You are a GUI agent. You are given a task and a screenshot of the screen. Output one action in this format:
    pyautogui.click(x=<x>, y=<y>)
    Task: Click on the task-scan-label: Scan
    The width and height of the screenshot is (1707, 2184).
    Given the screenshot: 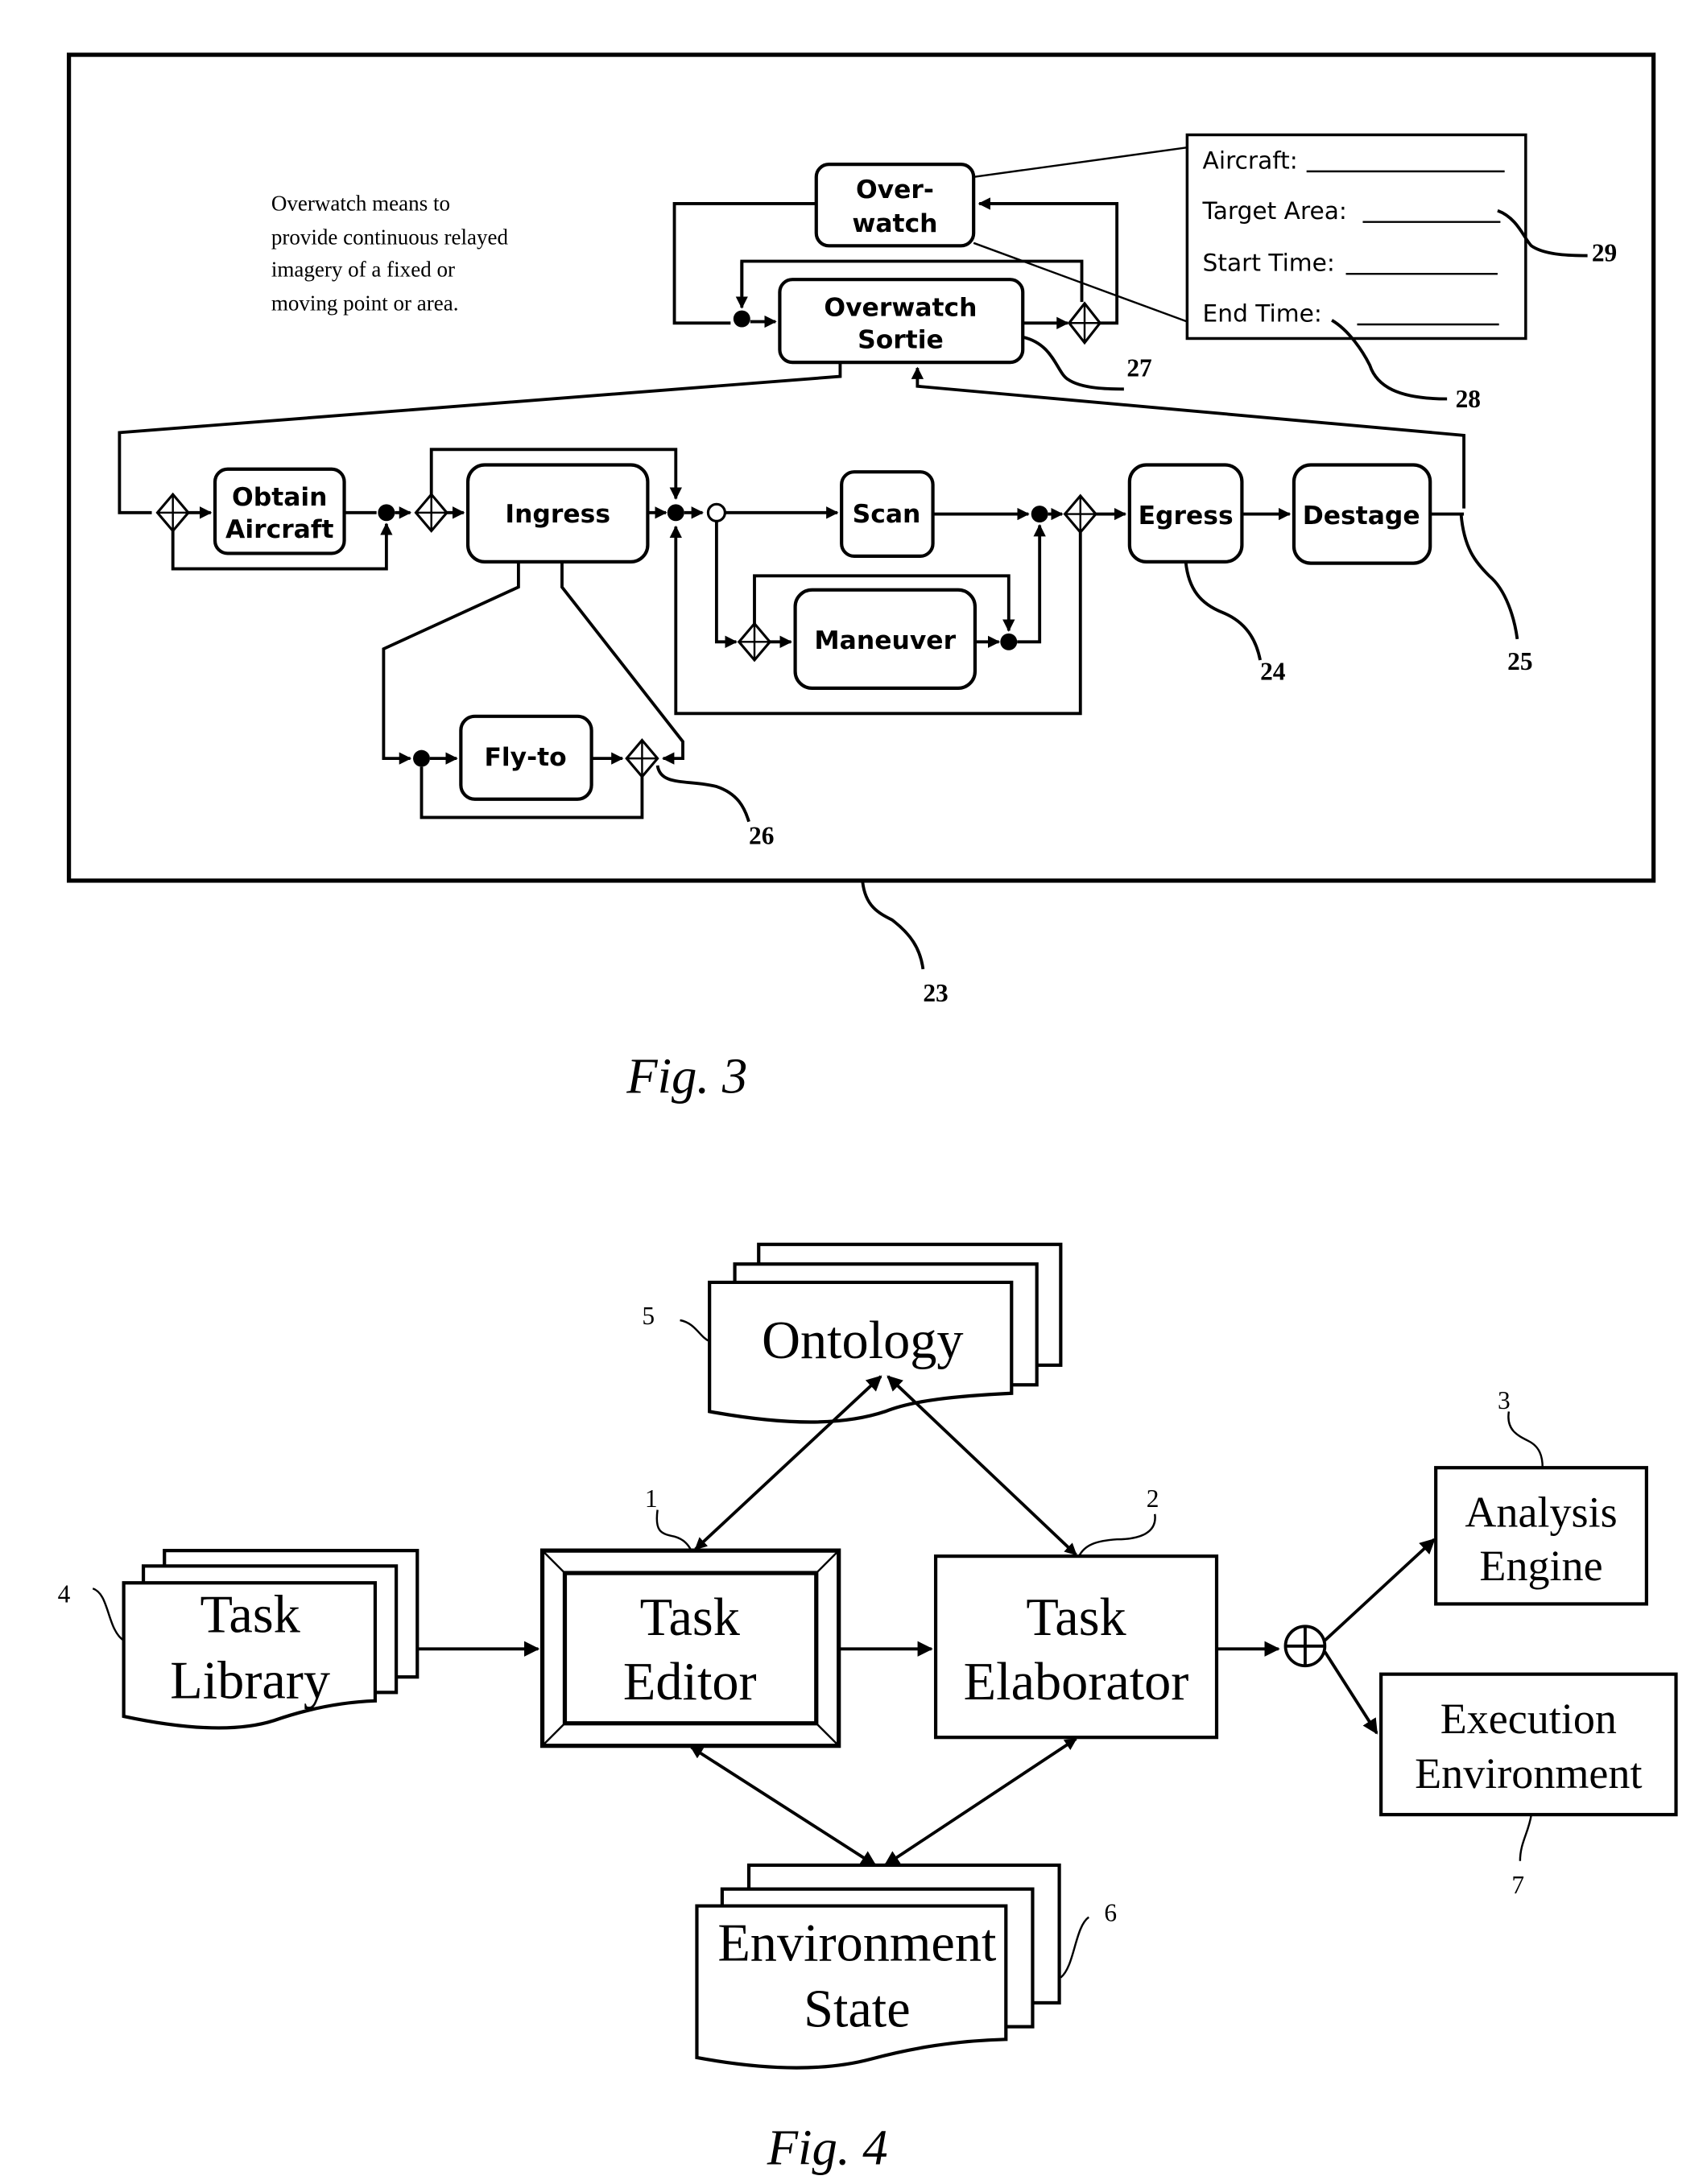 What is the action you would take?
    pyautogui.click(x=887, y=514)
    